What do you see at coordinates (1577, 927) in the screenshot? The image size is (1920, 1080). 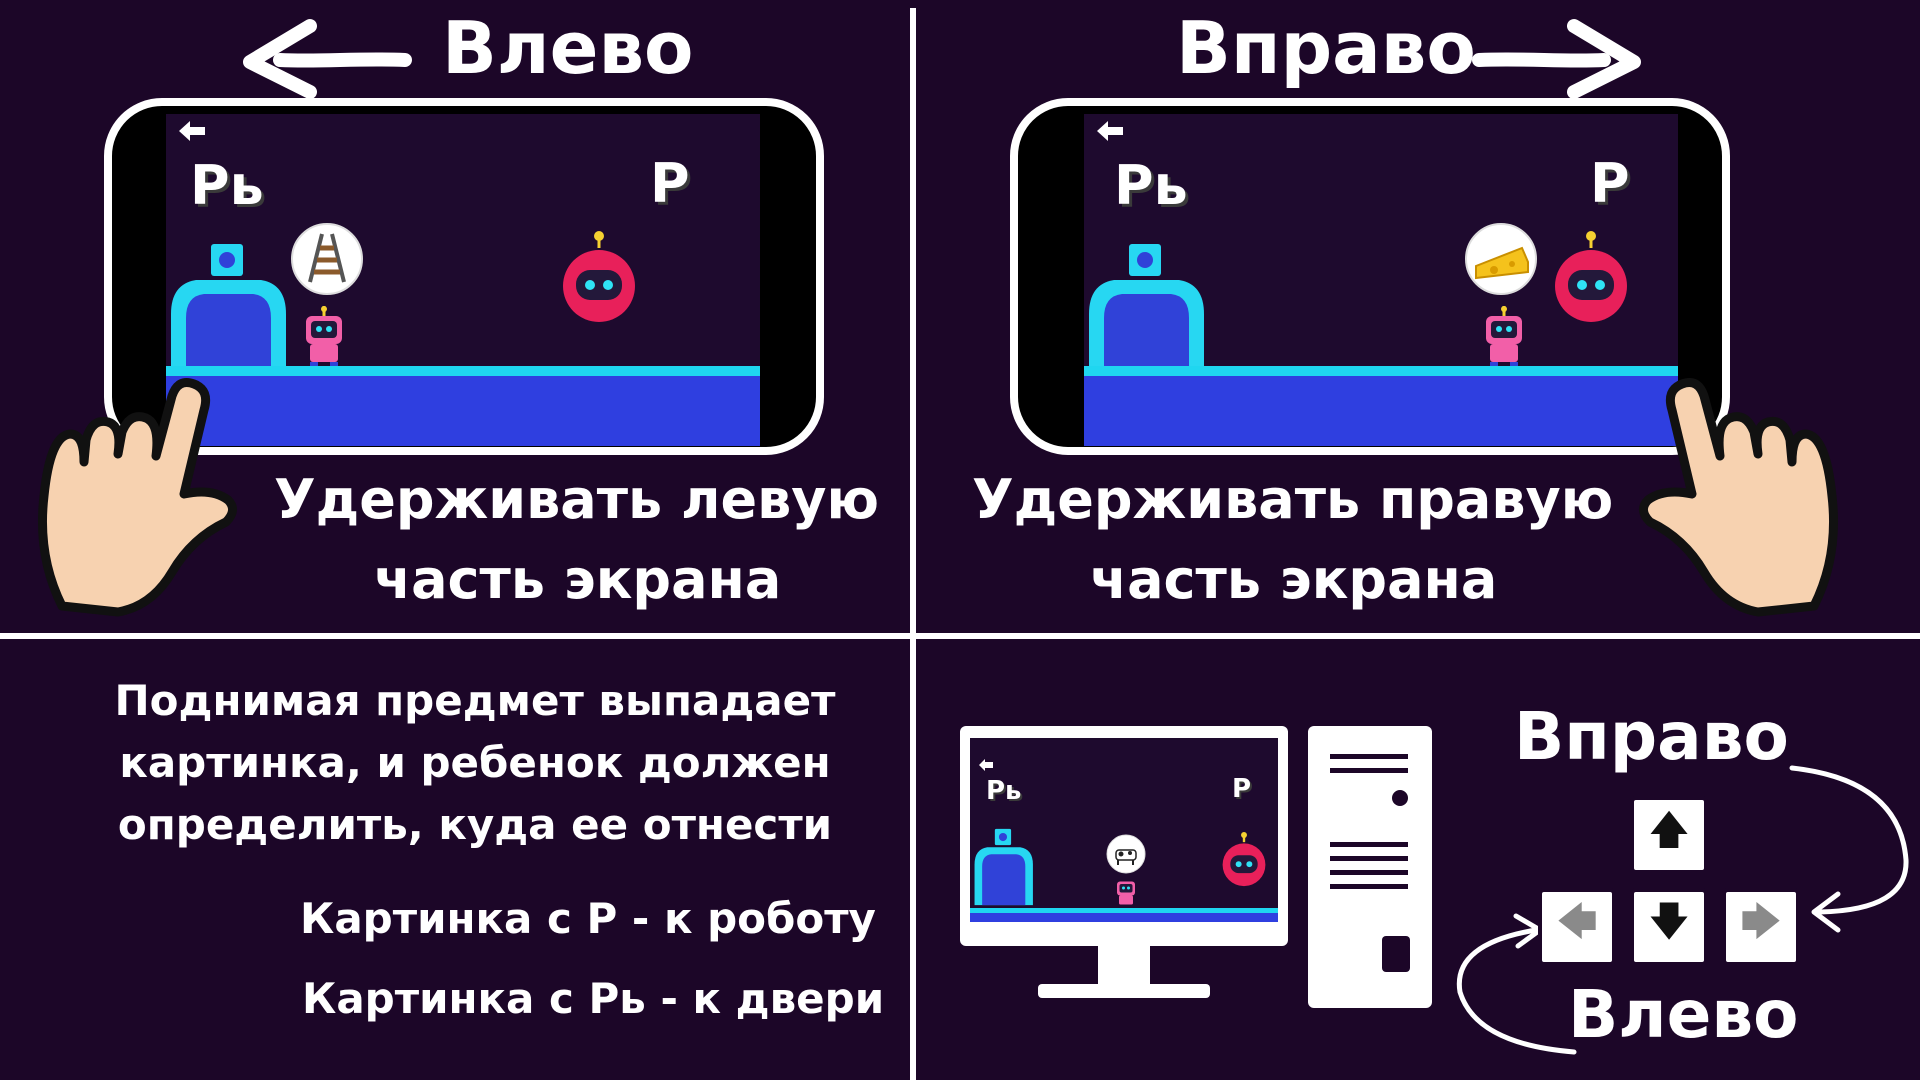 I see `key-left: 🡄` at bounding box center [1577, 927].